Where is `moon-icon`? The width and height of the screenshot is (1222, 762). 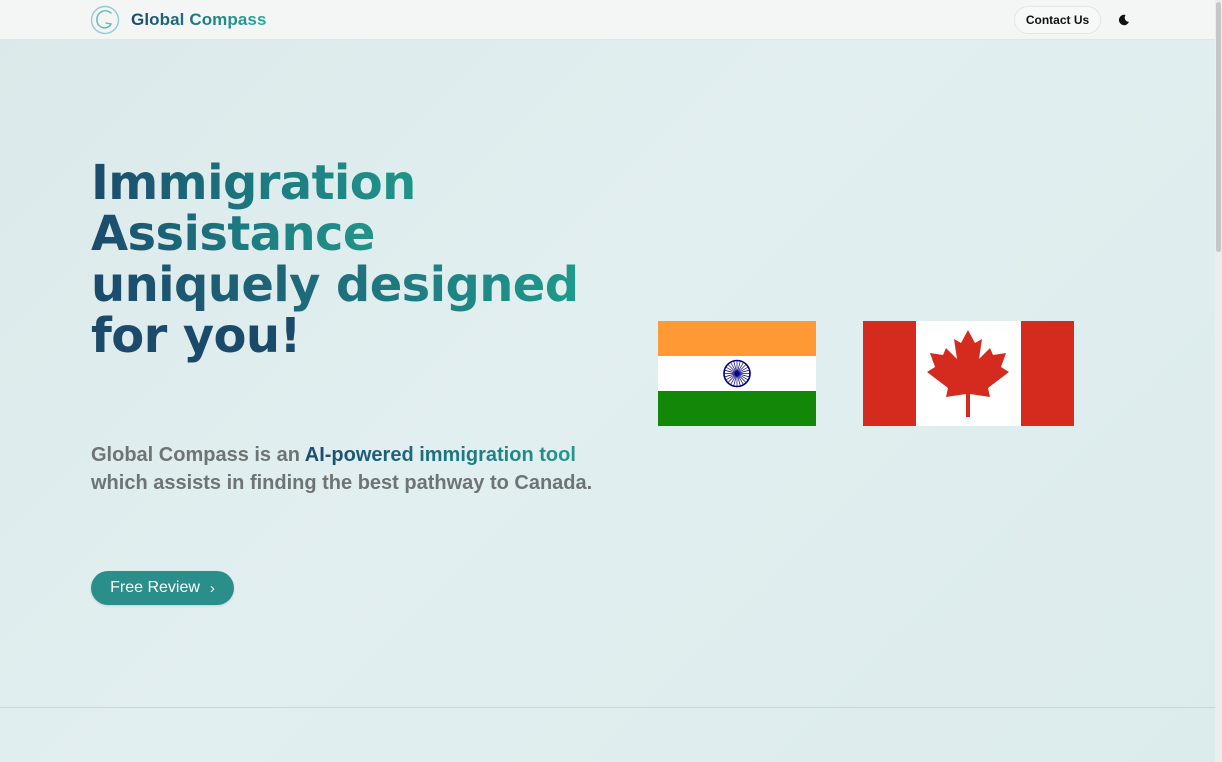
moon-icon is located at coordinates (1123, 20).